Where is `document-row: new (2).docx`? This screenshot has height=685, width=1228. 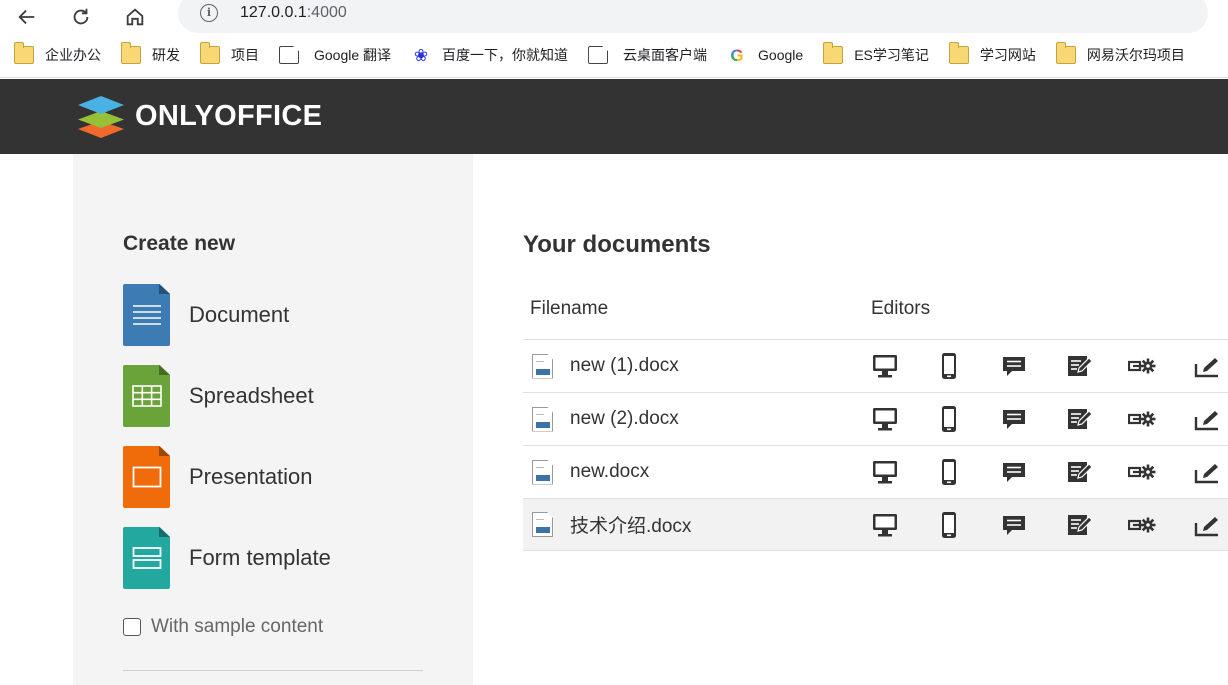 document-row: new (2).docx is located at coordinates (875, 418).